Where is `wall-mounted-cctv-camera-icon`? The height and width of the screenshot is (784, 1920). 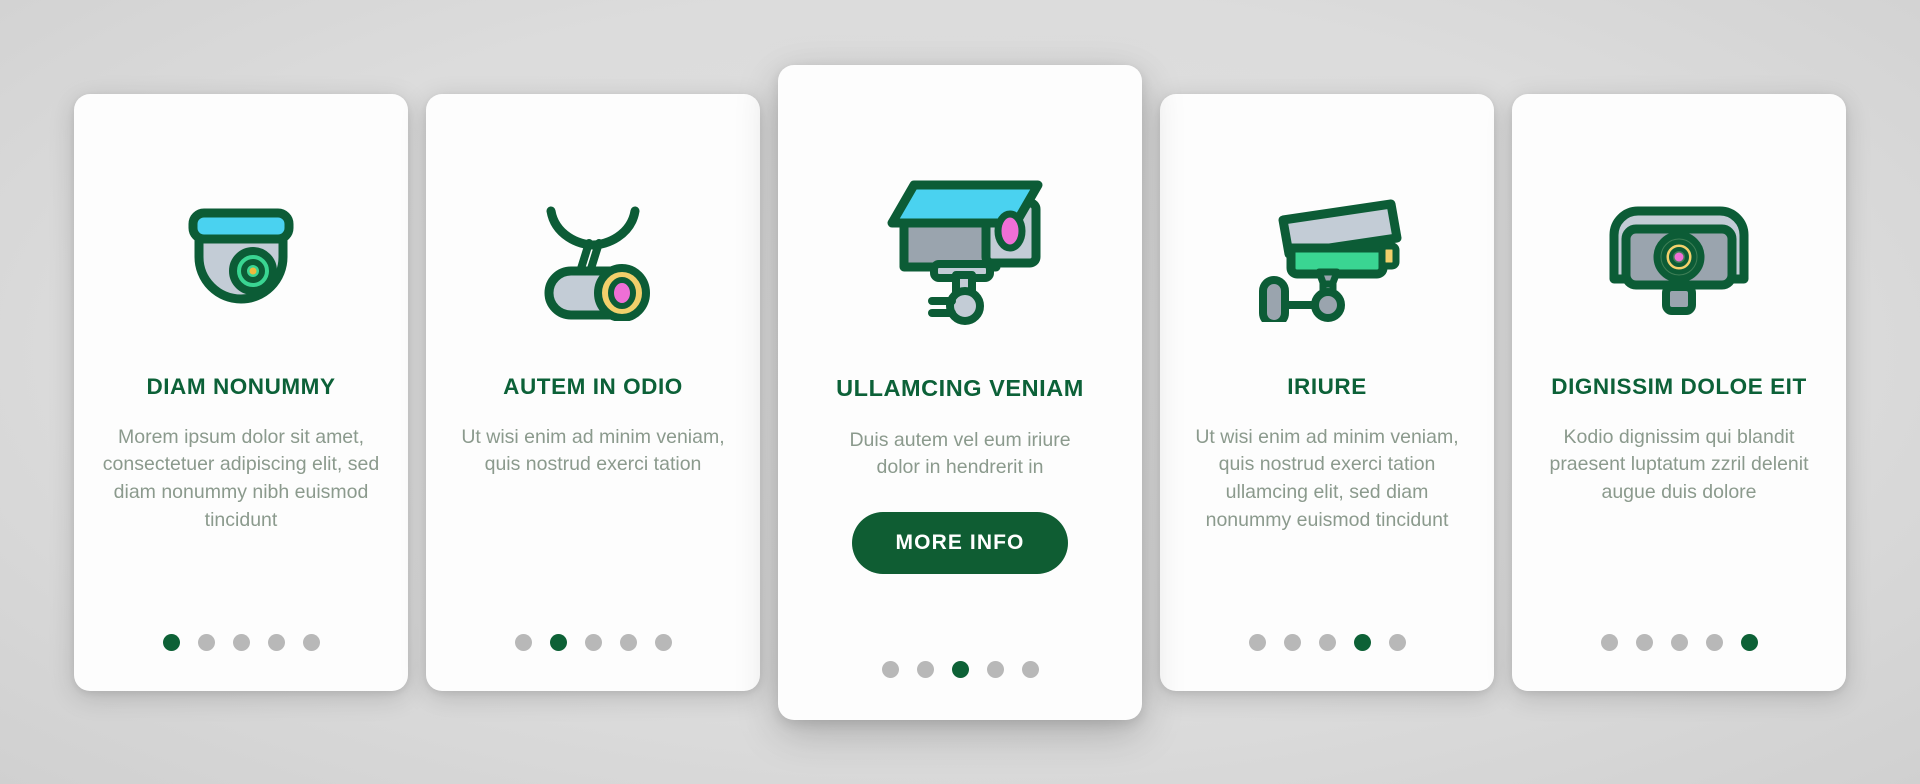
wall-mounted-cctv-camera-icon is located at coordinates (1327, 256).